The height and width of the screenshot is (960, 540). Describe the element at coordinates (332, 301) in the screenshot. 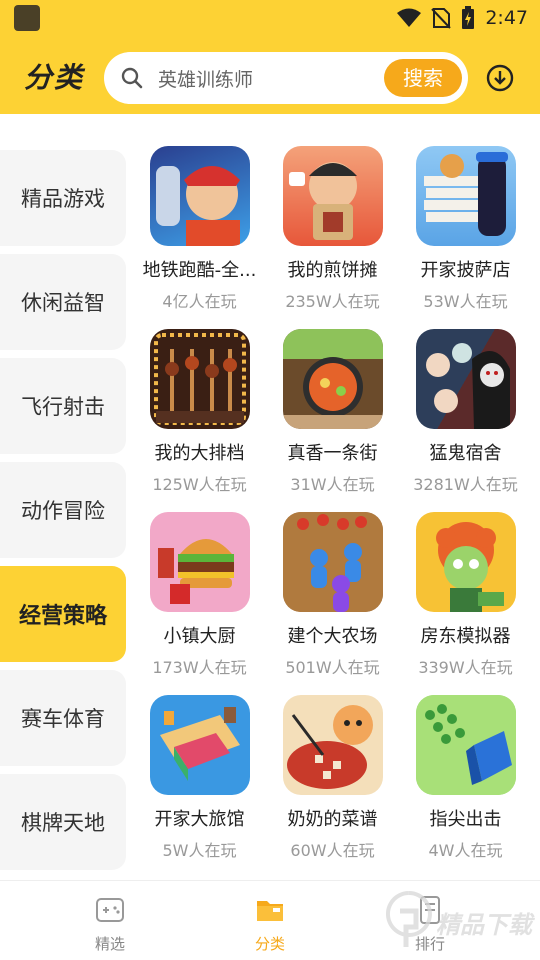

I see `game-players: 235W人在玩` at that location.